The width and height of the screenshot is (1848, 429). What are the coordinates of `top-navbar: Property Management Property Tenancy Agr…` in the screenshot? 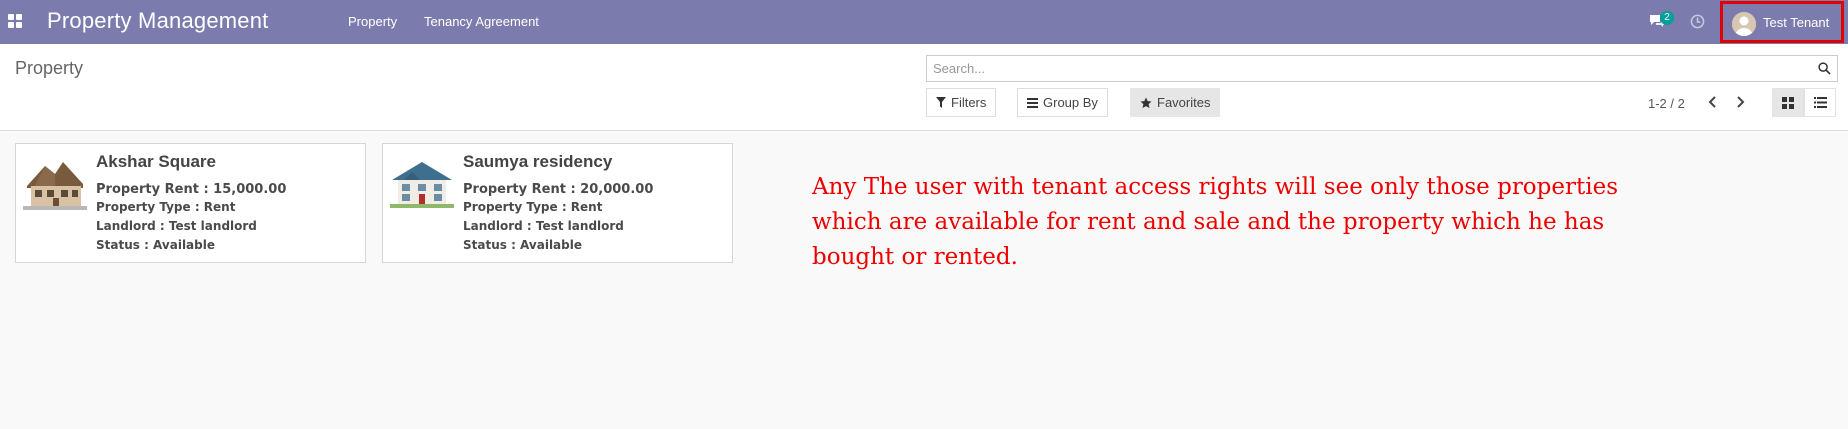 It's located at (924, 22).